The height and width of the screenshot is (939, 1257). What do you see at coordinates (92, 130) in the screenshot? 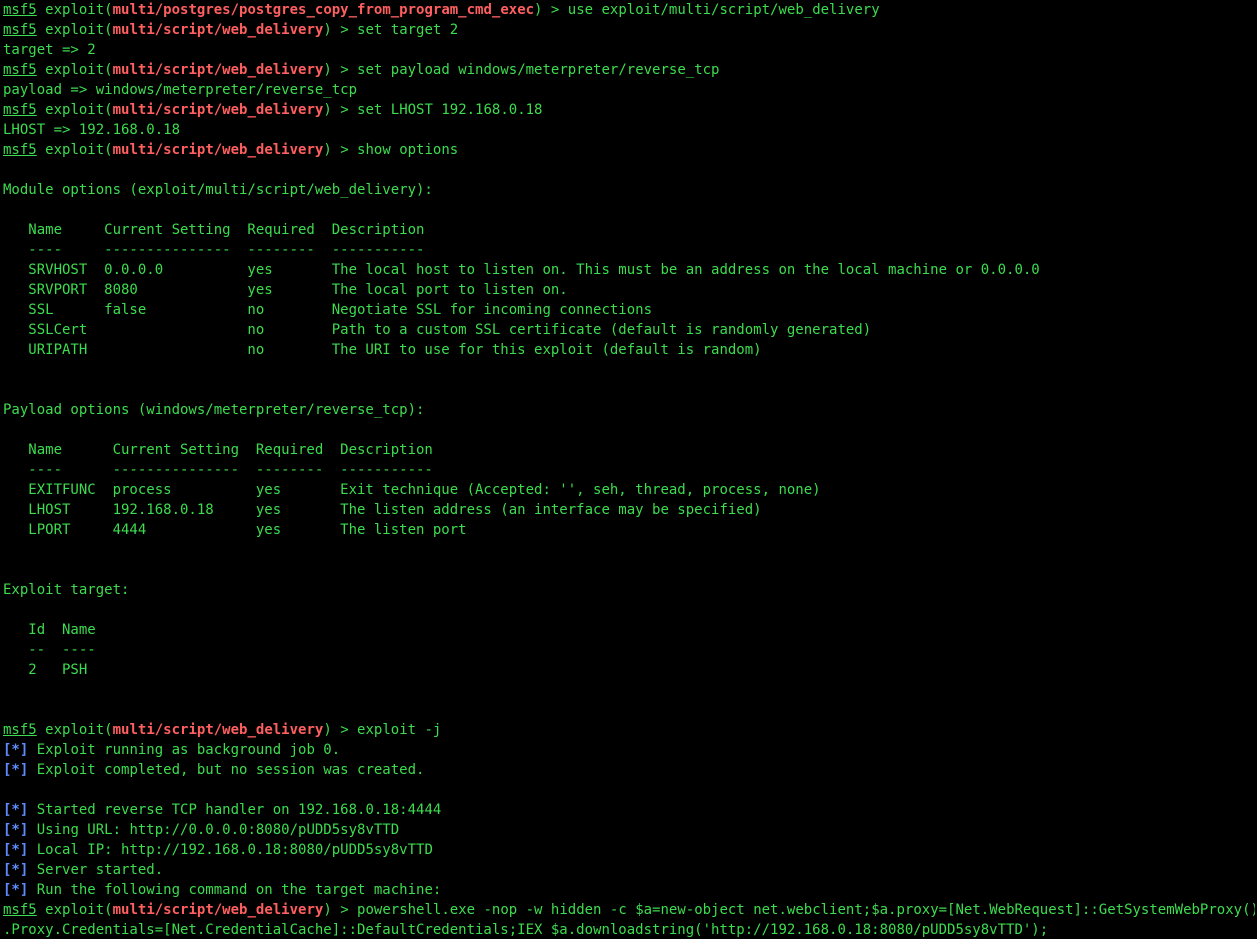
I see `output-line: LHOST => 192.168.0.18` at bounding box center [92, 130].